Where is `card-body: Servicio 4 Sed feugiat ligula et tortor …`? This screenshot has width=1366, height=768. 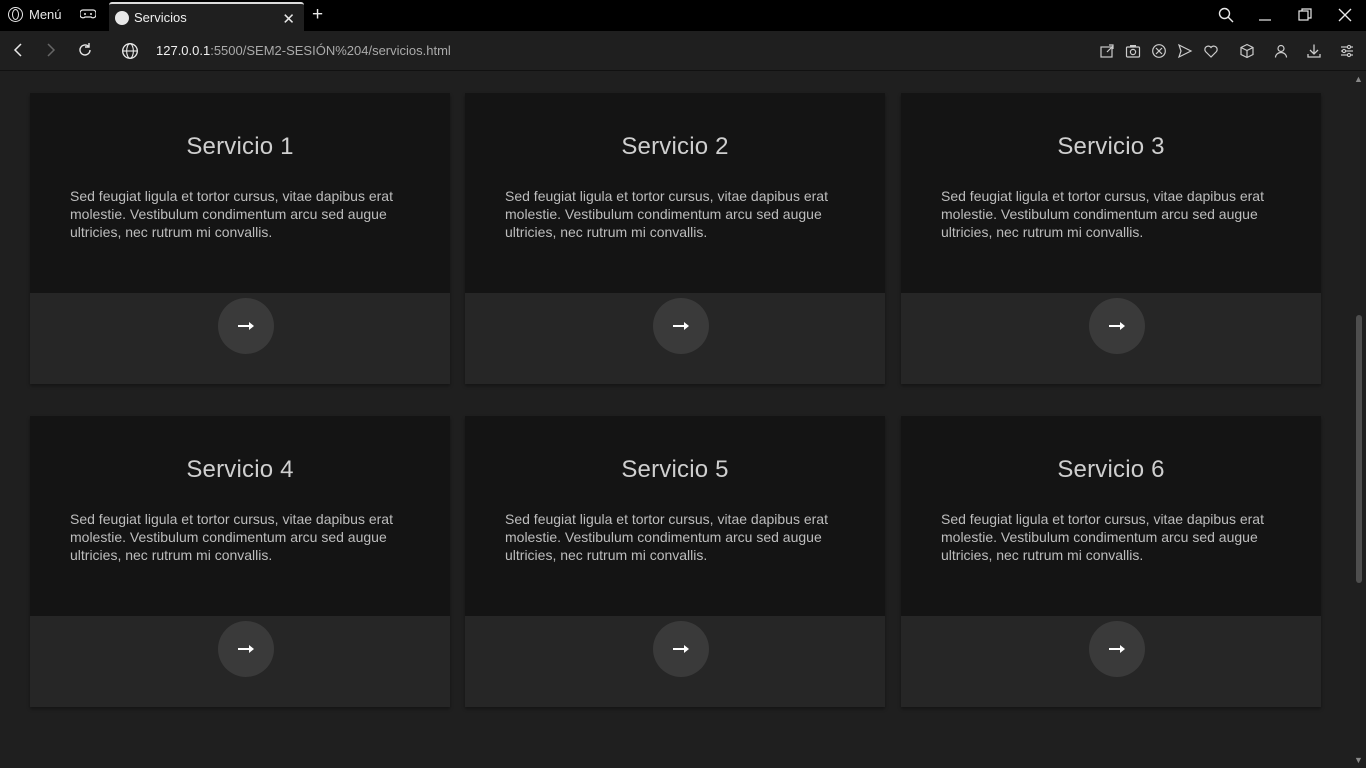 card-body: Servicio 4 Sed feugiat ligula et tortor … is located at coordinates (240, 516).